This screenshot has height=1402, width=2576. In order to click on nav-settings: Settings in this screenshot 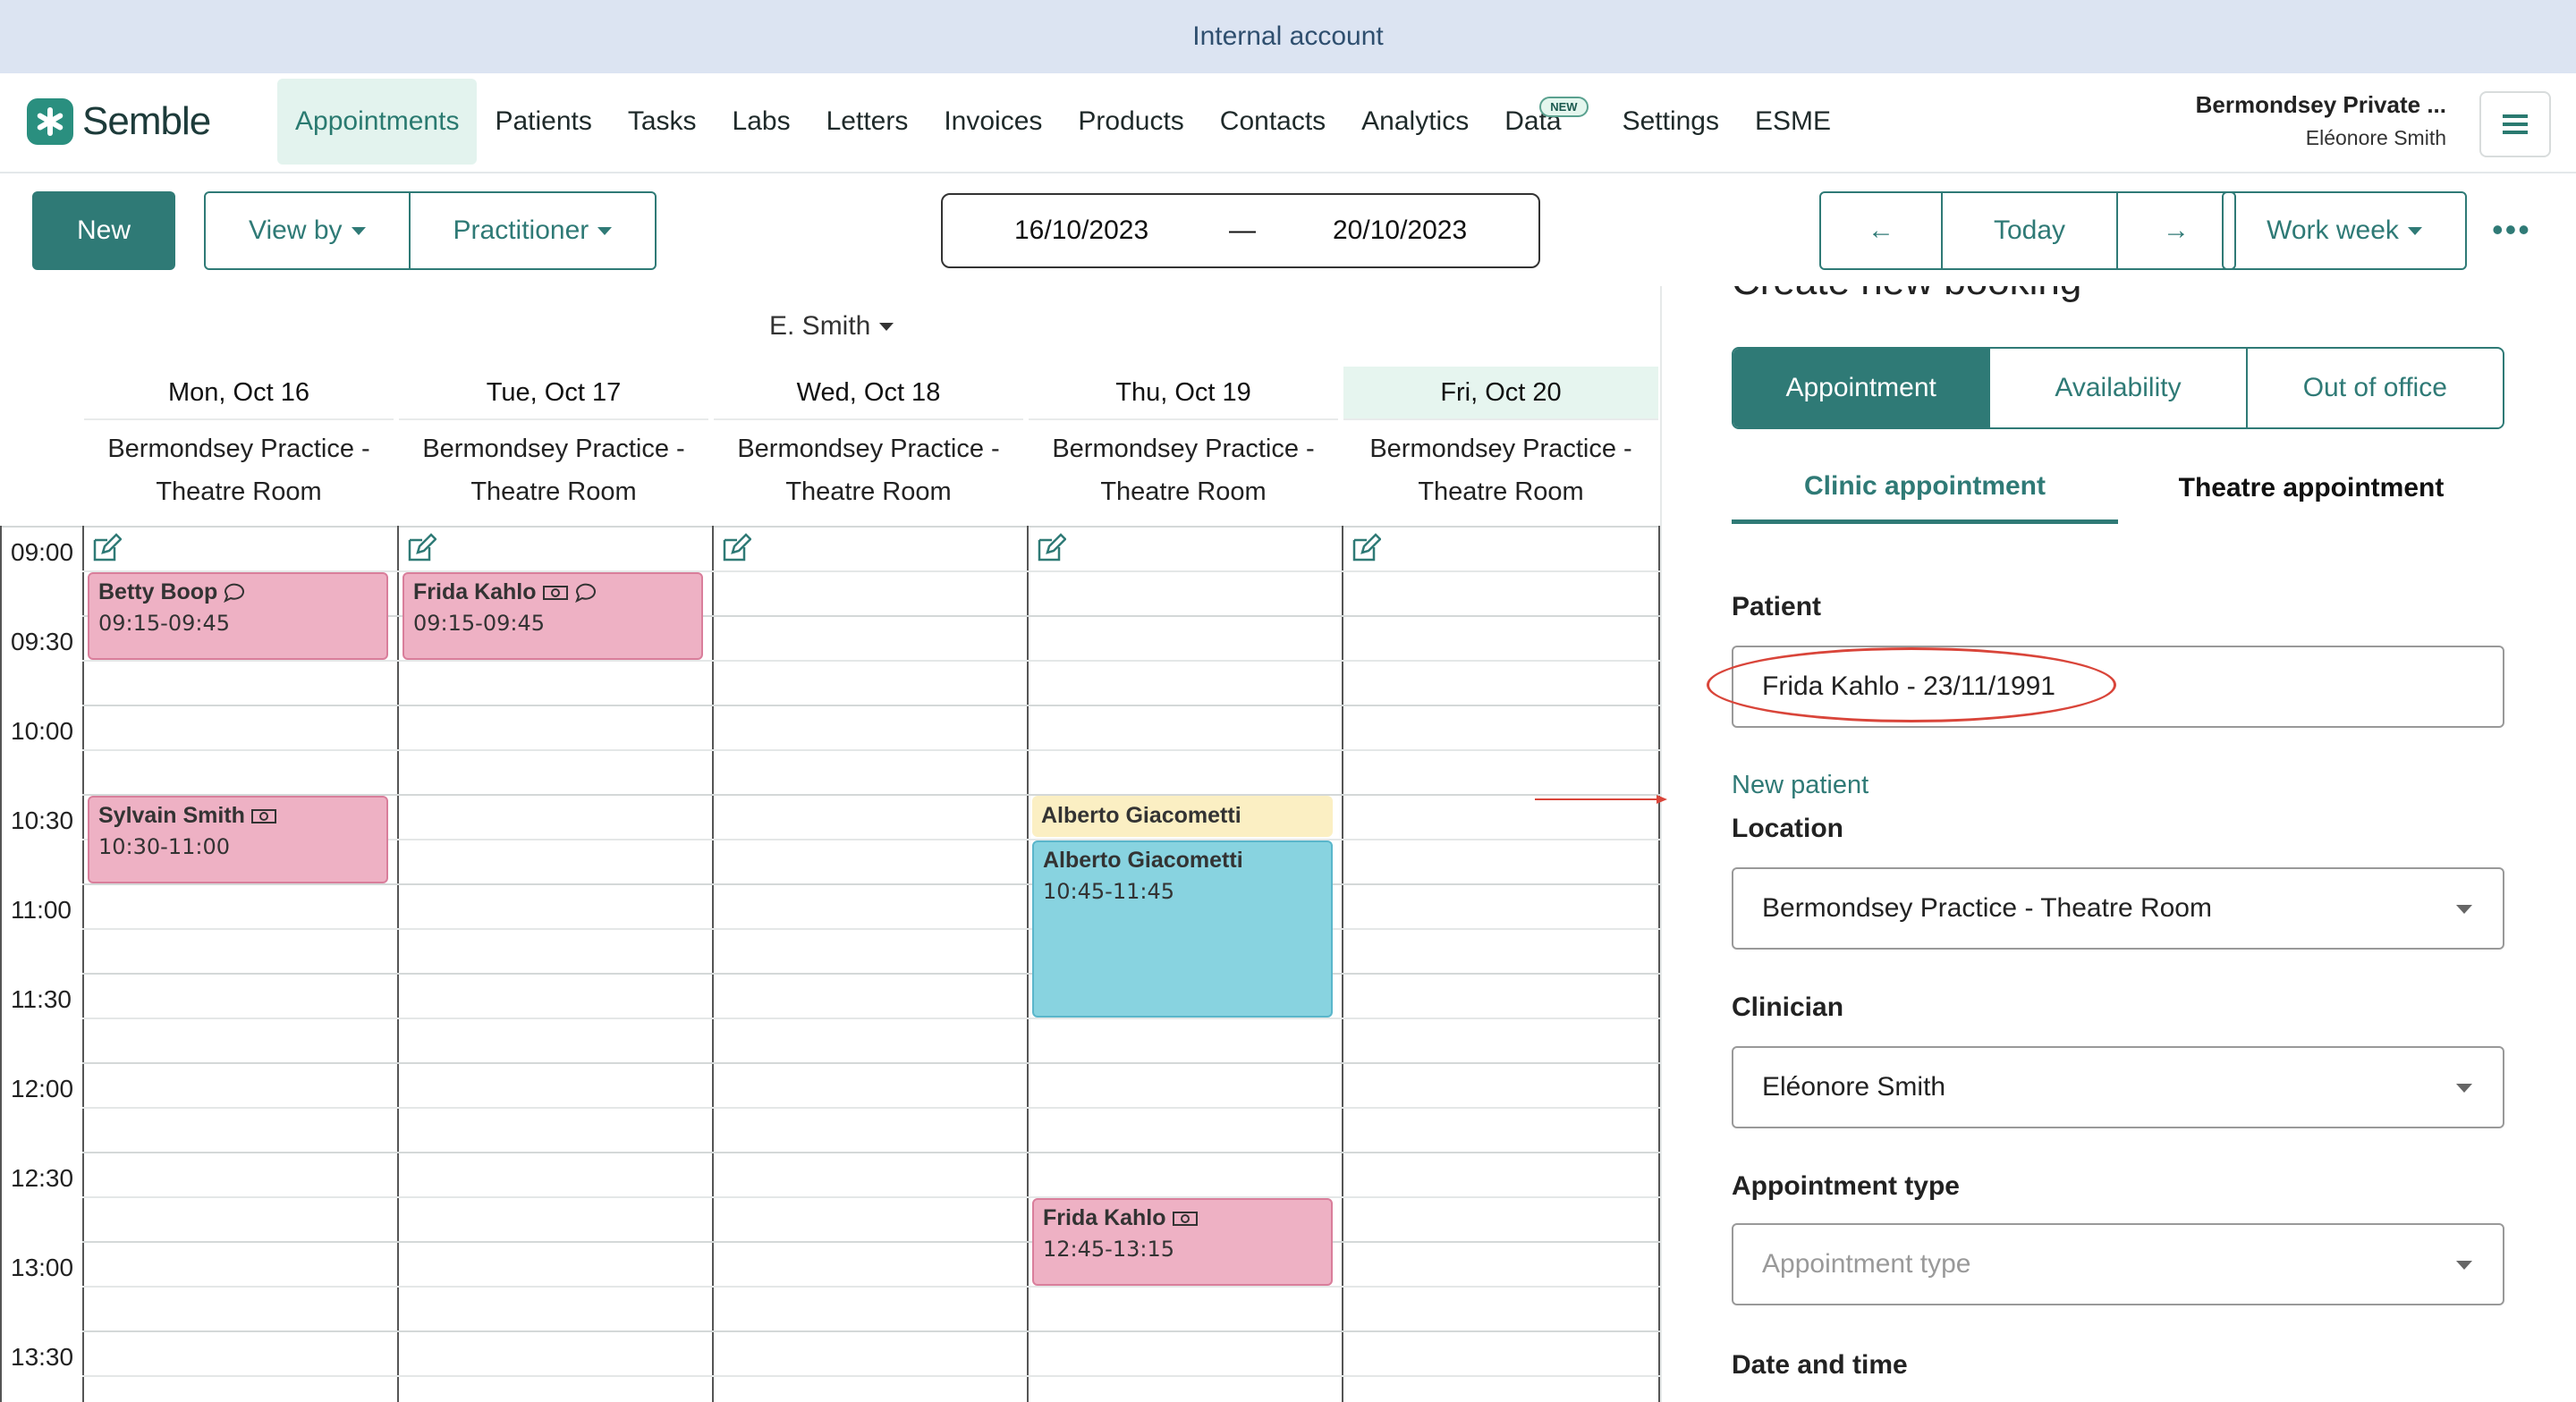, I will do `click(1671, 122)`.